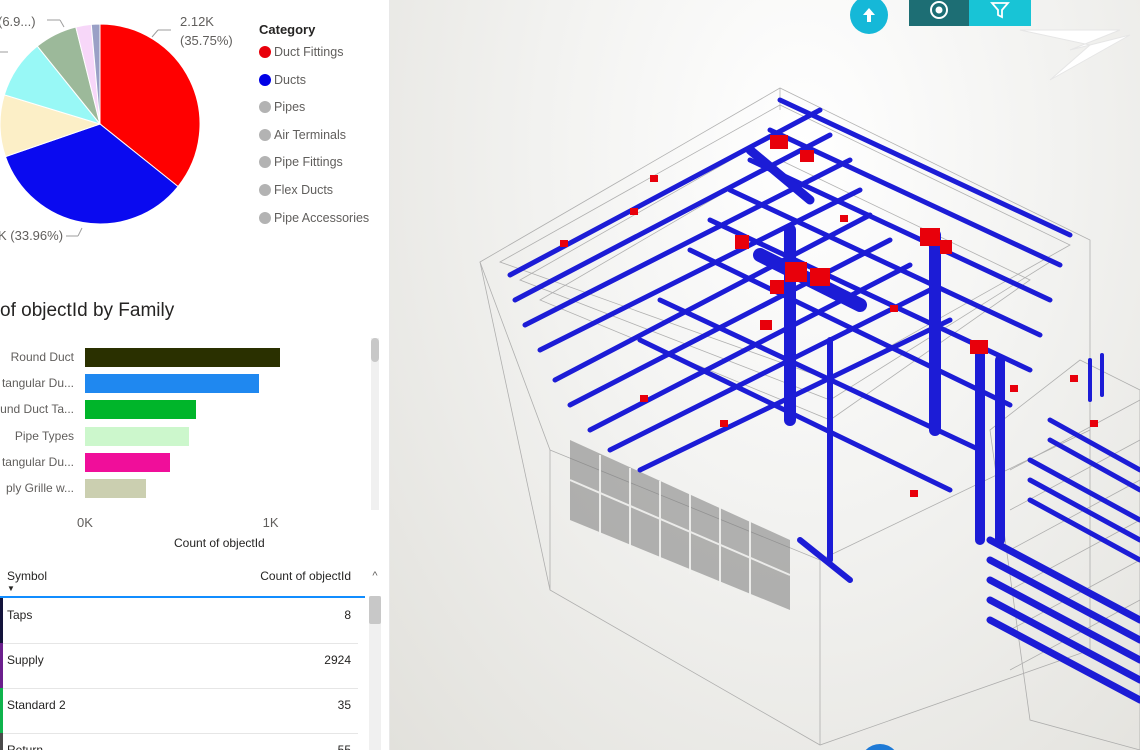 The image size is (1140, 750). I want to click on legend-label: Flex Ducts, so click(304, 190).